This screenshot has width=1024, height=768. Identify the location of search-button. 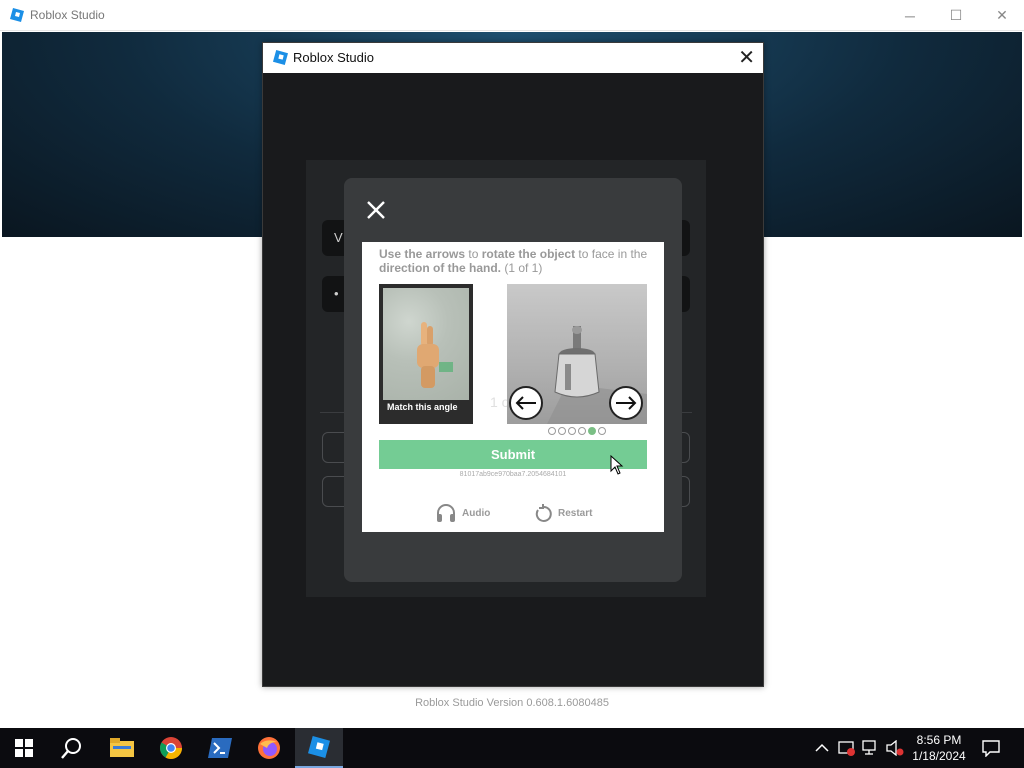
(72, 748).